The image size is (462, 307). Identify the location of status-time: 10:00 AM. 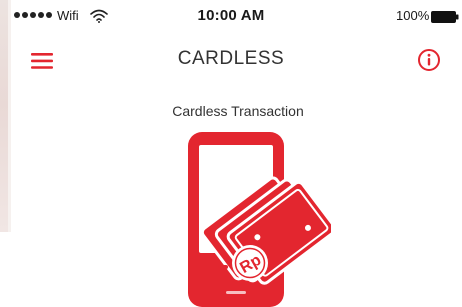
(231, 15).